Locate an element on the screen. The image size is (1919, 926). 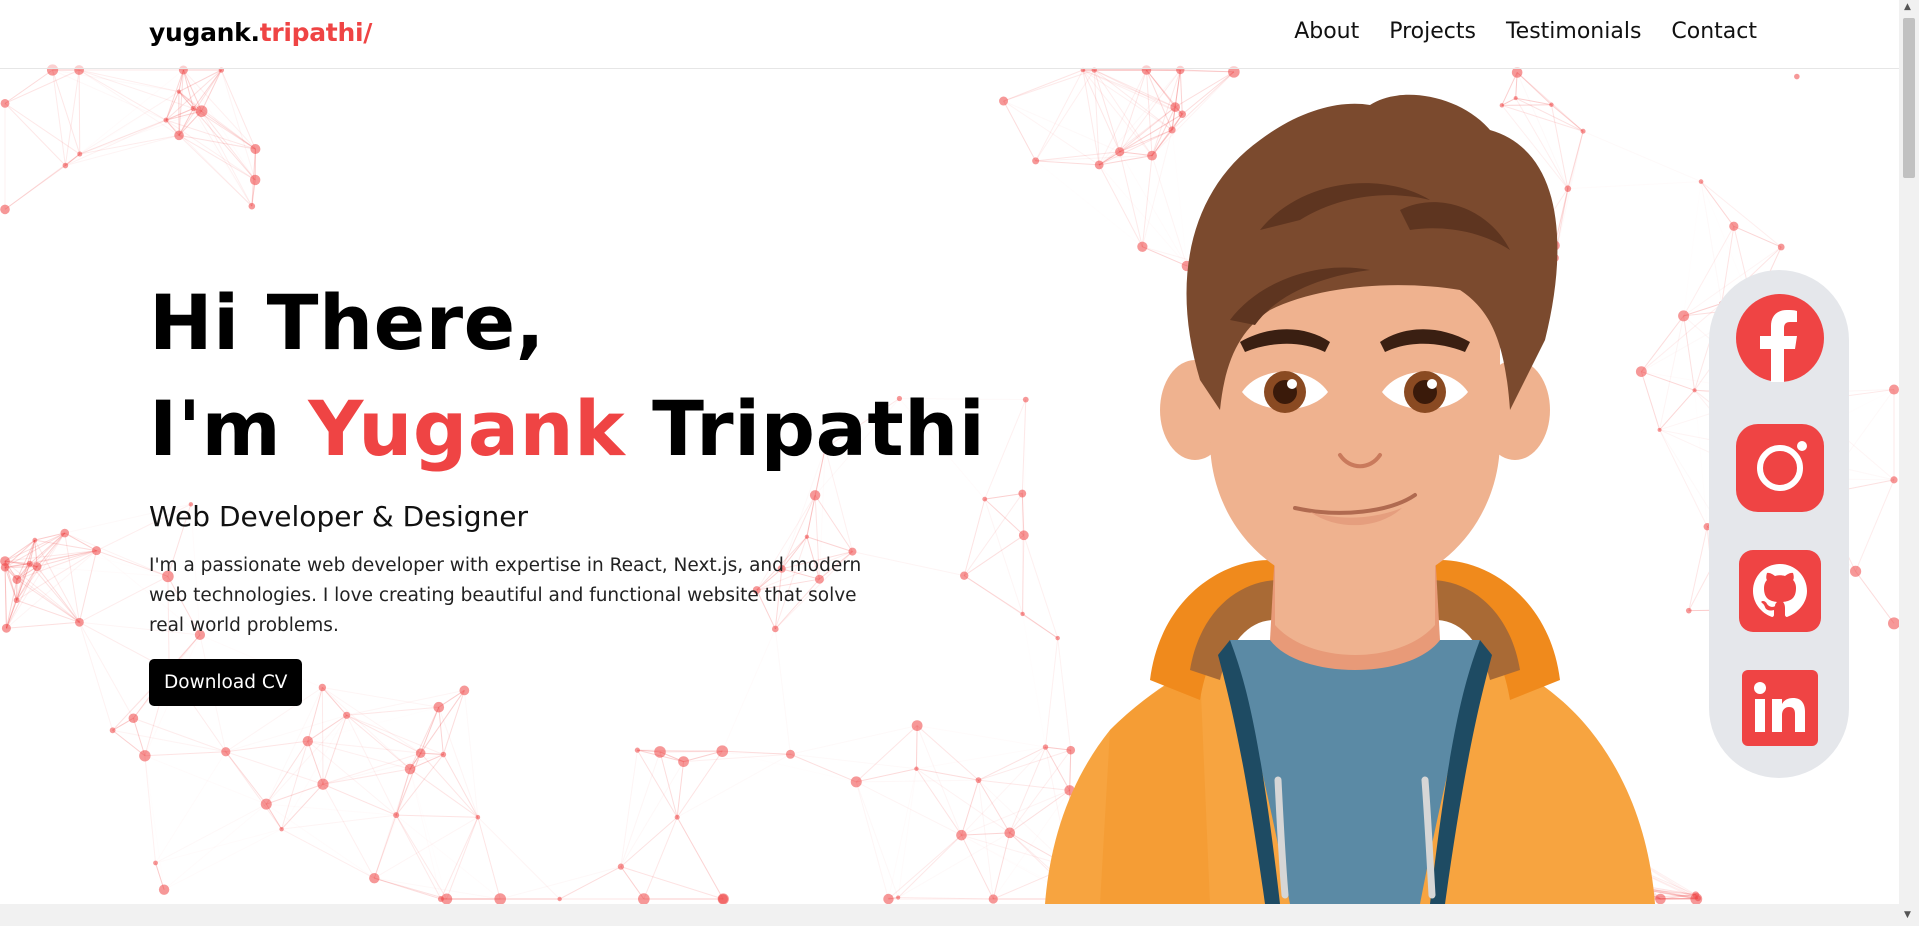
github-button is located at coordinates (1780, 593).